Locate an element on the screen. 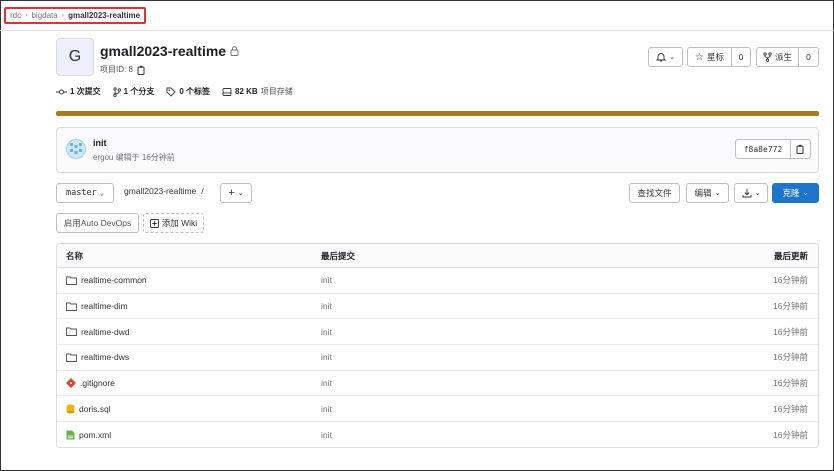  download-dropdown: ⌄ is located at coordinates (751, 193).